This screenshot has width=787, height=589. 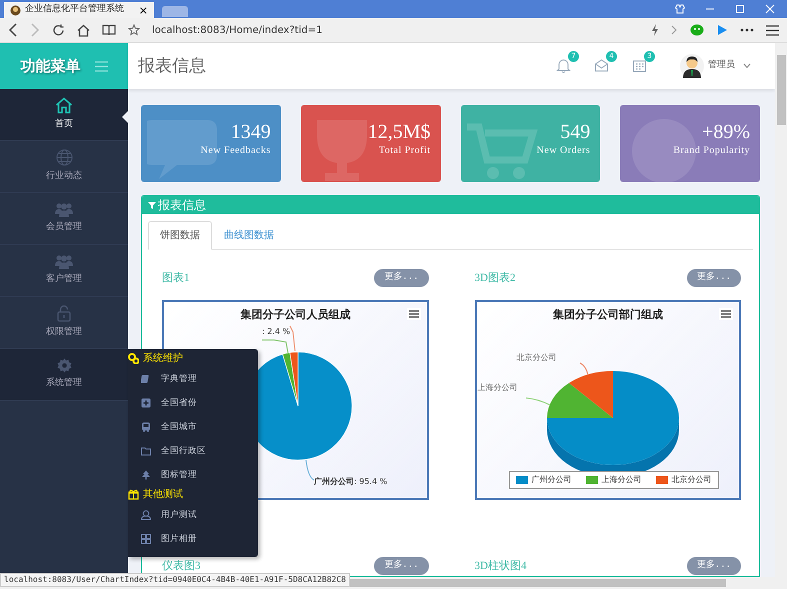 I want to click on tree-icon, so click(x=146, y=475).